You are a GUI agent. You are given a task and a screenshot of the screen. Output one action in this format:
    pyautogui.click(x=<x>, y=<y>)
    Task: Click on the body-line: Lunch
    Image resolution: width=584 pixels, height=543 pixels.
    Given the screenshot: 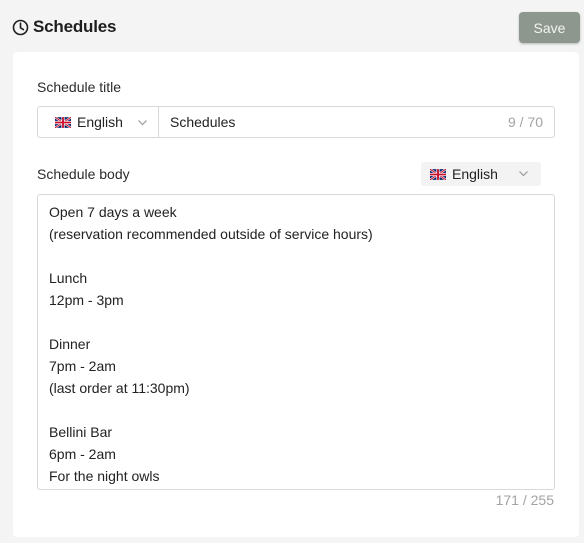 What is the action you would take?
    pyautogui.click(x=68, y=278)
    